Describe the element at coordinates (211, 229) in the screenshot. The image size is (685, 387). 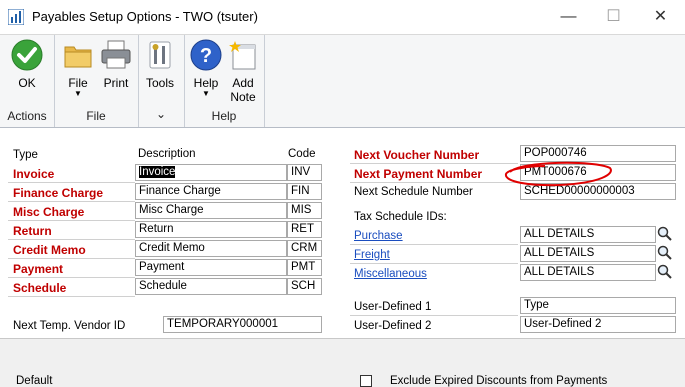
I see `description-field: Return` at that location.